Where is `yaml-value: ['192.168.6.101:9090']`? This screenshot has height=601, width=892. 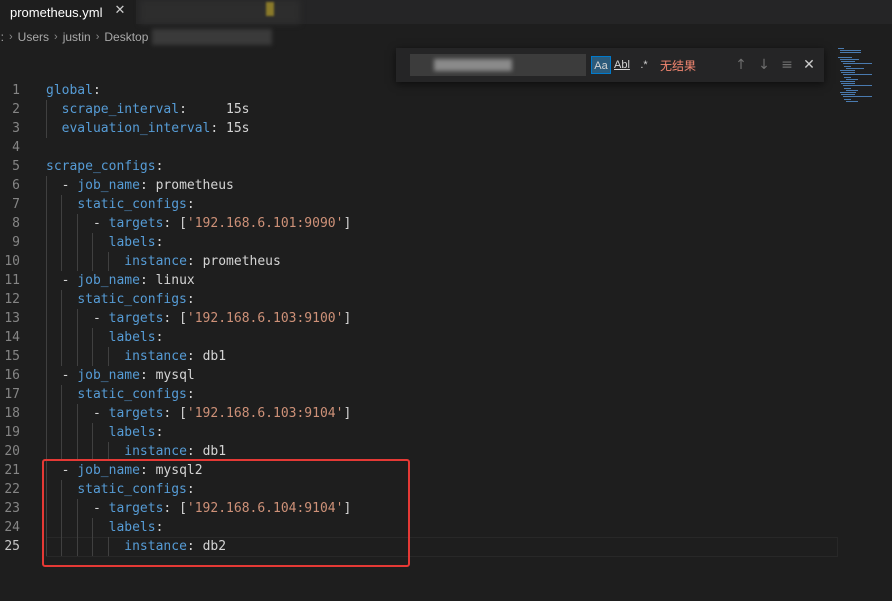
yaml-value: ['192.168.6.101:9090'] is located at coordinates (265, 223).